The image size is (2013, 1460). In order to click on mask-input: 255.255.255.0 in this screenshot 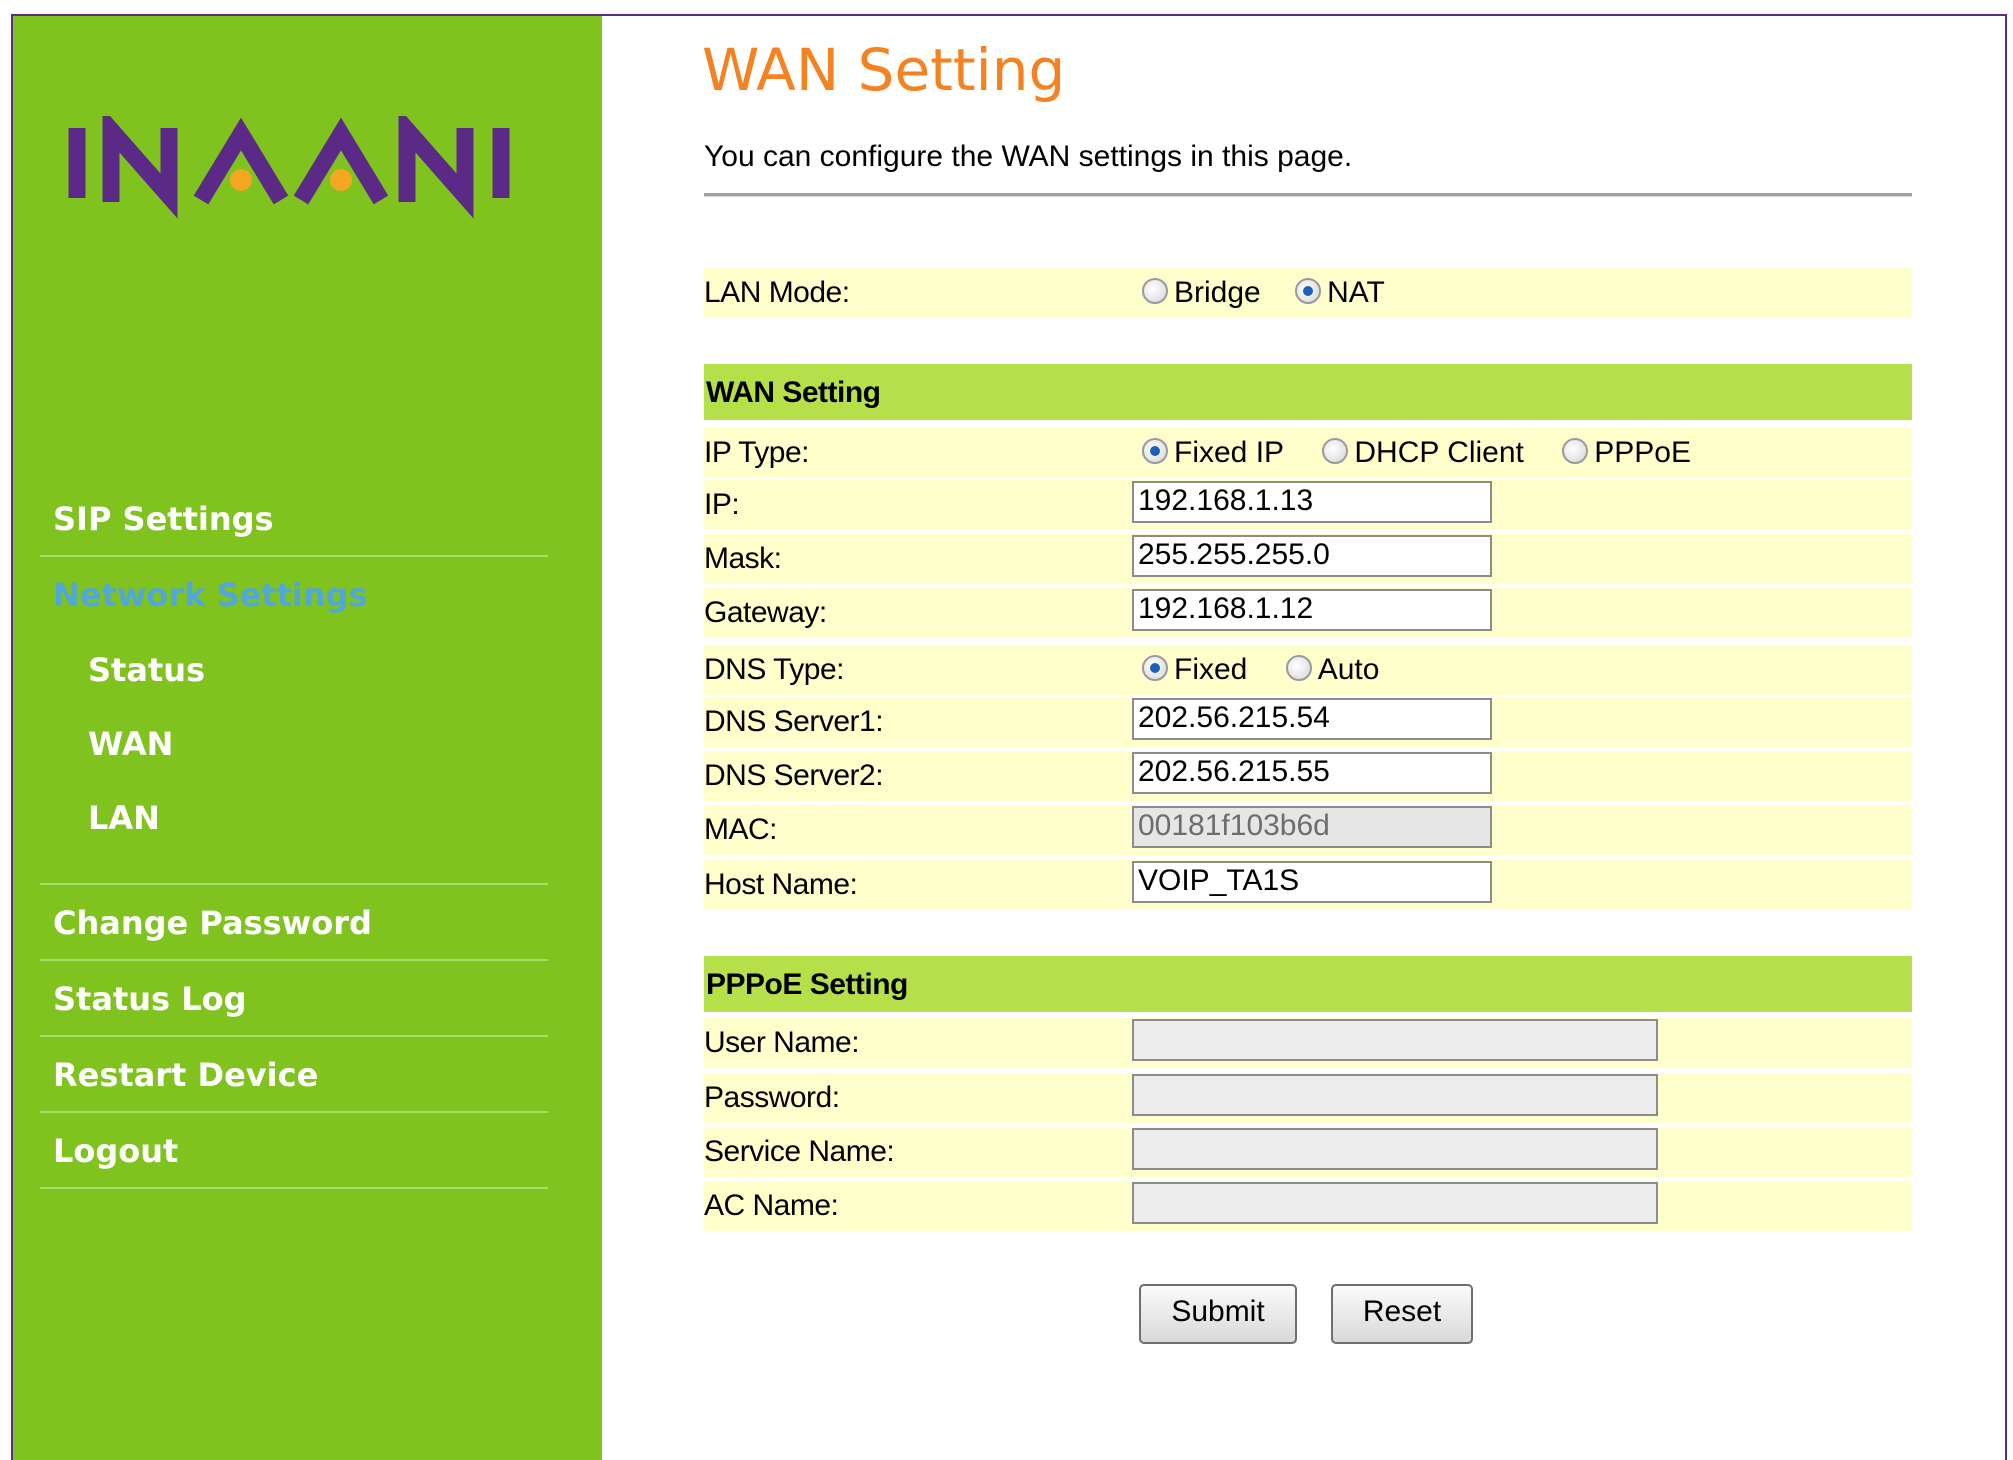, I will do `click(1312, 556)`.